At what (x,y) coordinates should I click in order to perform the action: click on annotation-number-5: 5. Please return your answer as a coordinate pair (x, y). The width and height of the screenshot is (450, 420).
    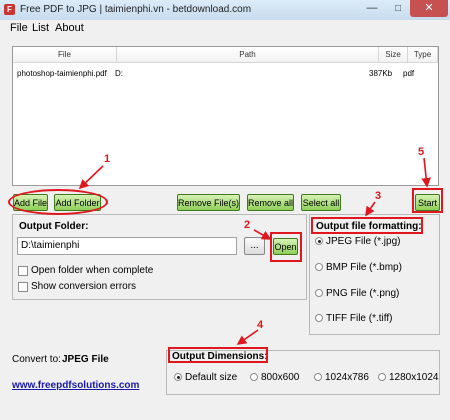
    Looking at the image, I should click on (421, 152).